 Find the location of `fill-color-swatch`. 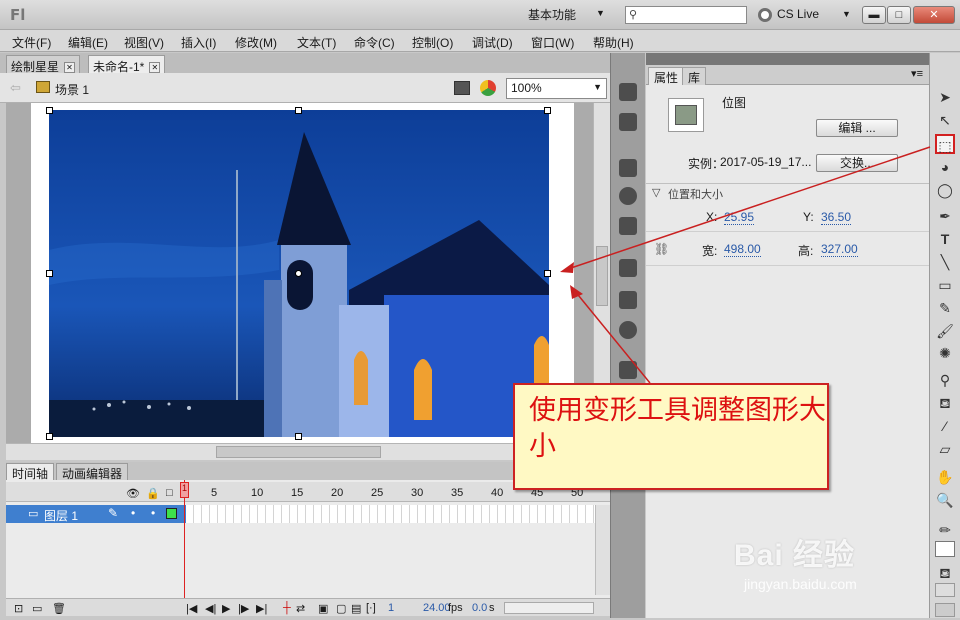

fill-color-swatch is located at coordinates (945, 549).